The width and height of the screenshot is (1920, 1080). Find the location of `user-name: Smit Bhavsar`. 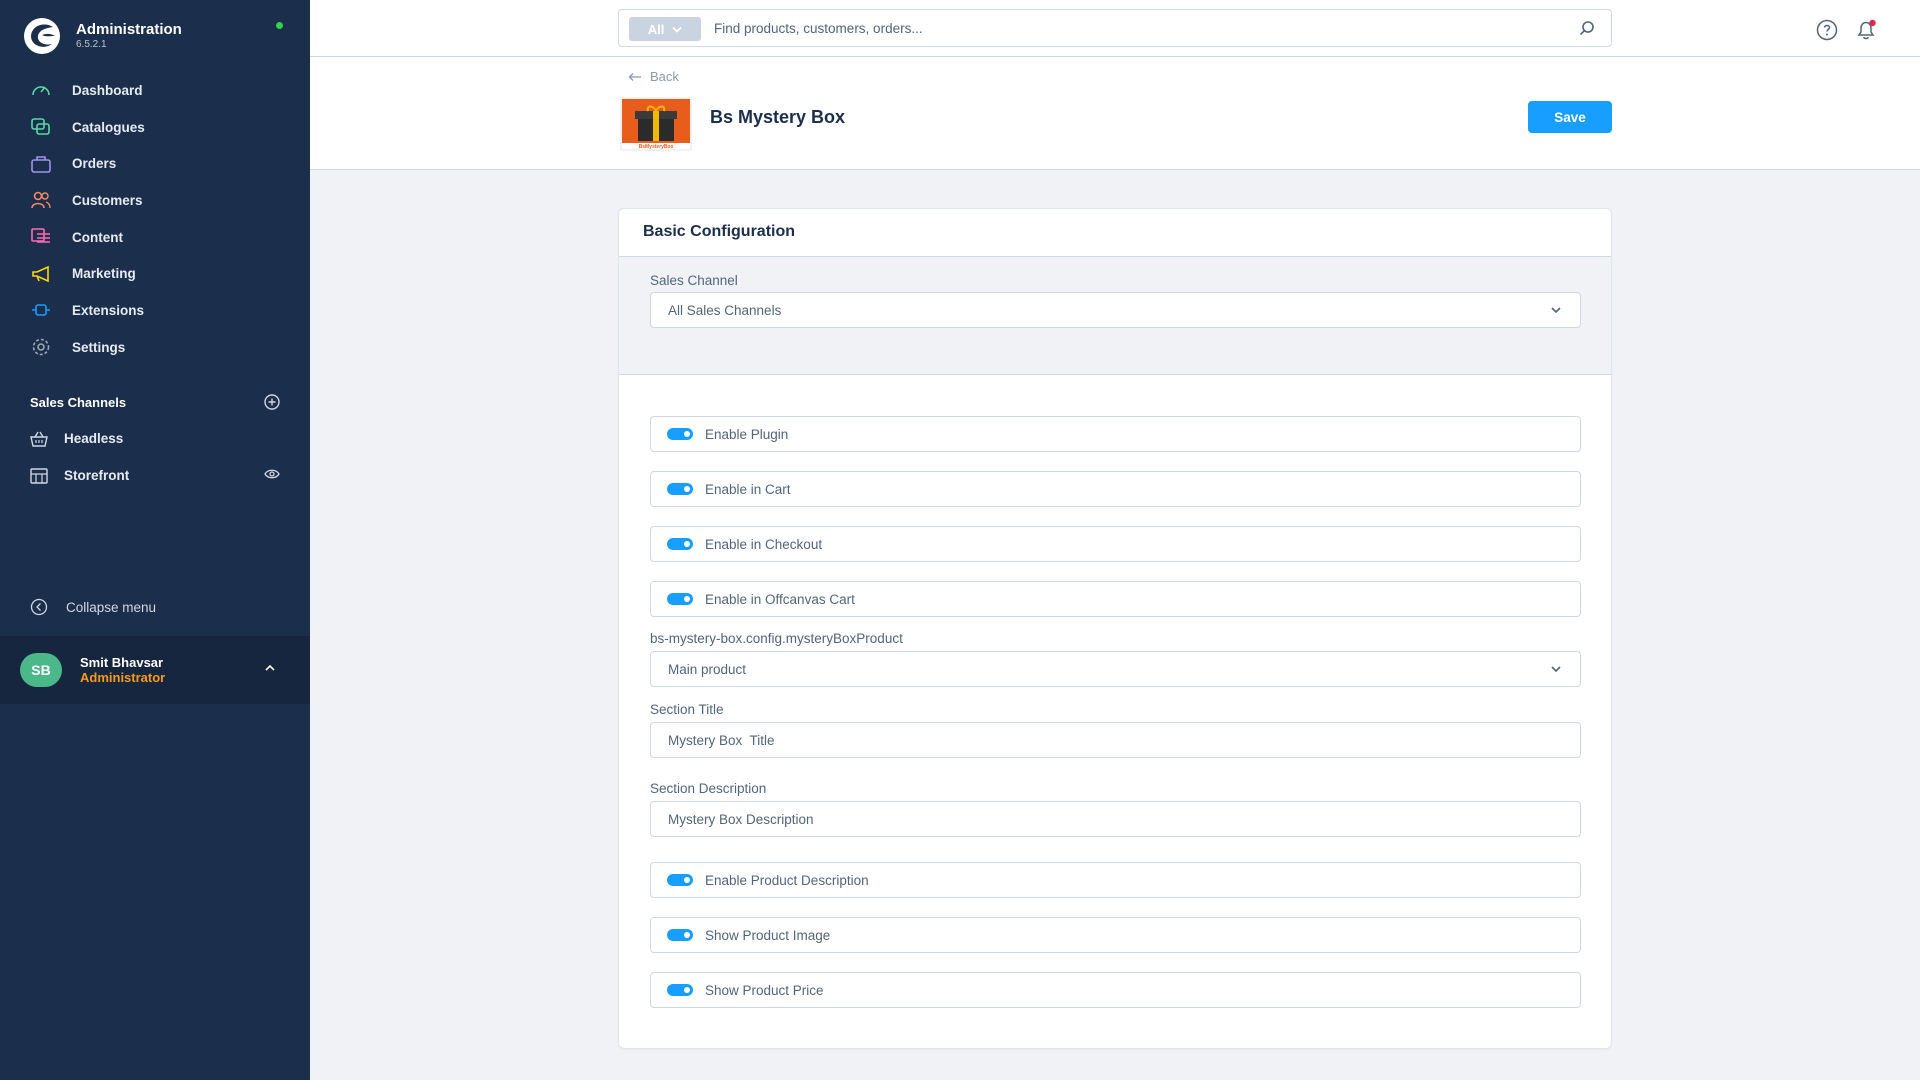

user-name: Smit Bhavsar is located at coordinates (122, 662).